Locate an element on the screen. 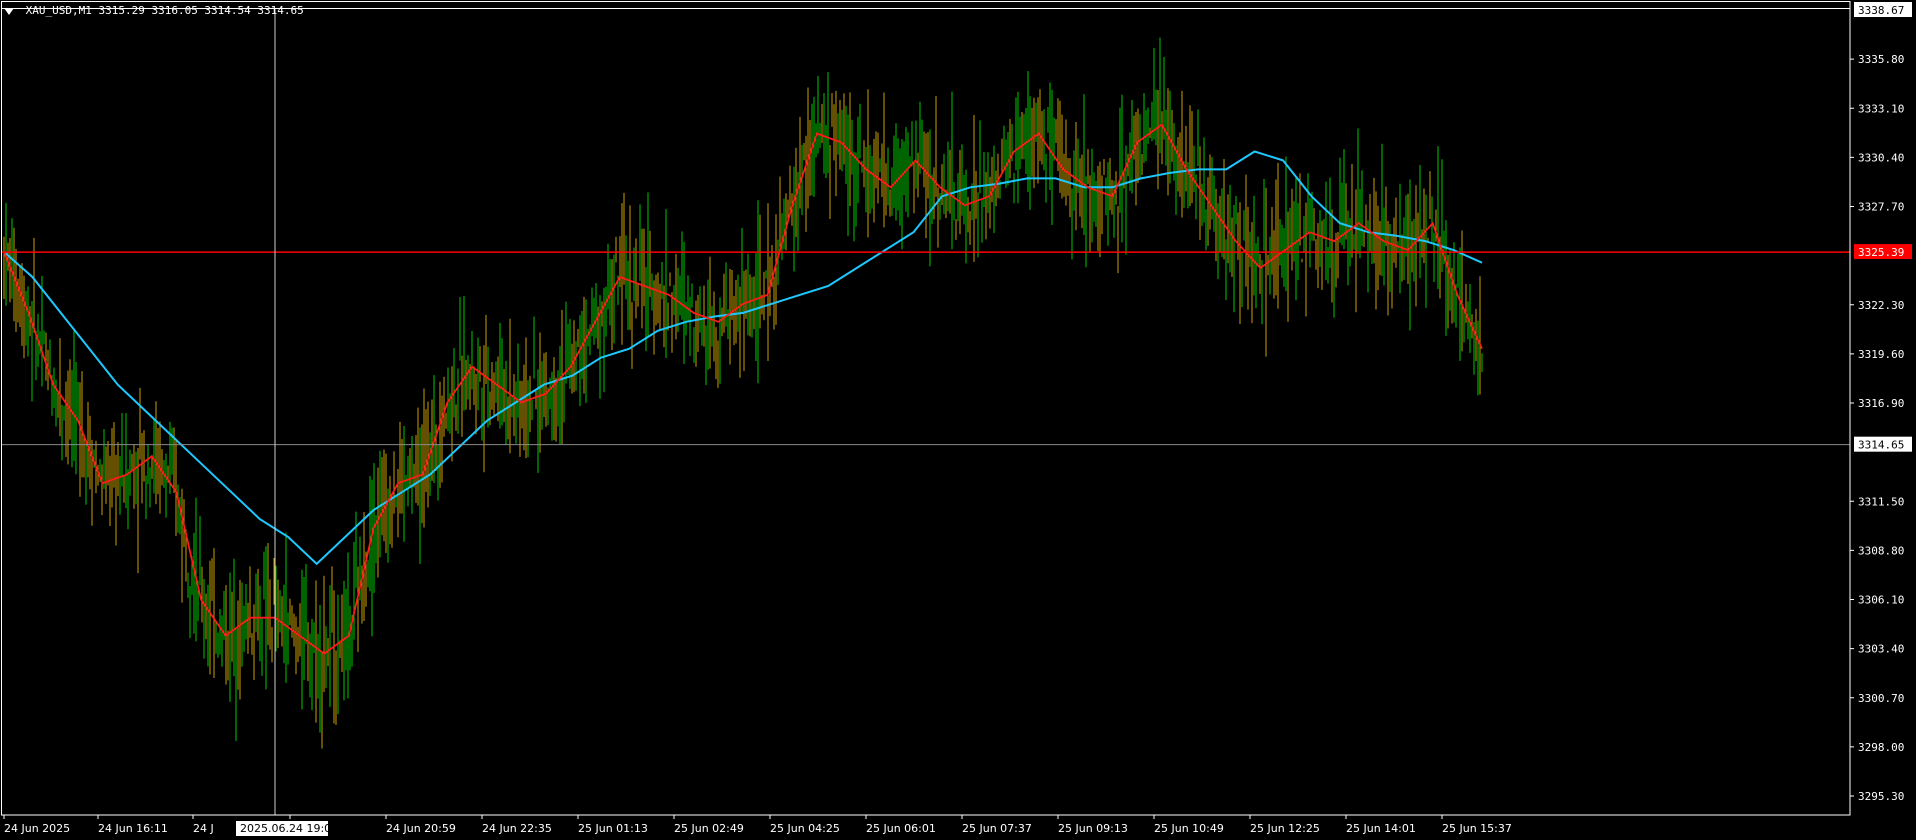 The height and width of the screenshot is (840, 1916). y-tick-label: 3319.60 is located at coordinates (1881, 354).